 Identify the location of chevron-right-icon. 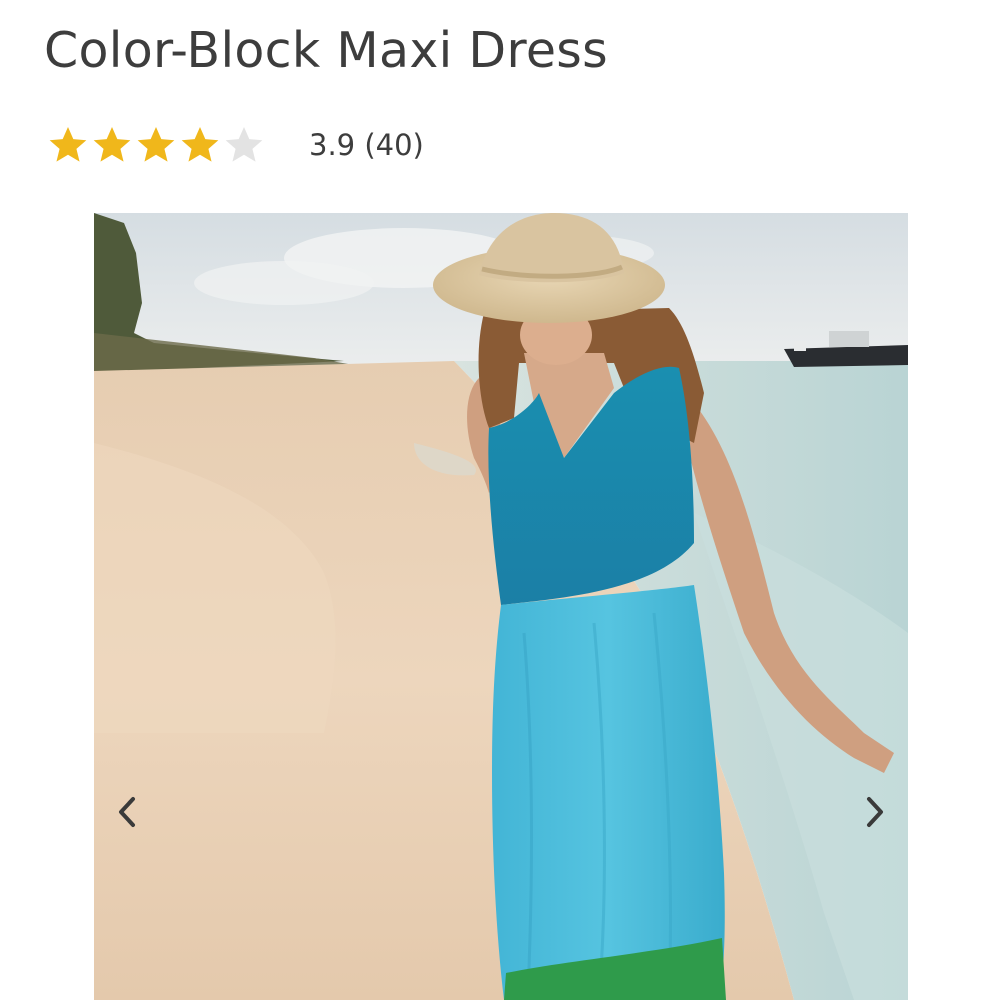
(875, 812).